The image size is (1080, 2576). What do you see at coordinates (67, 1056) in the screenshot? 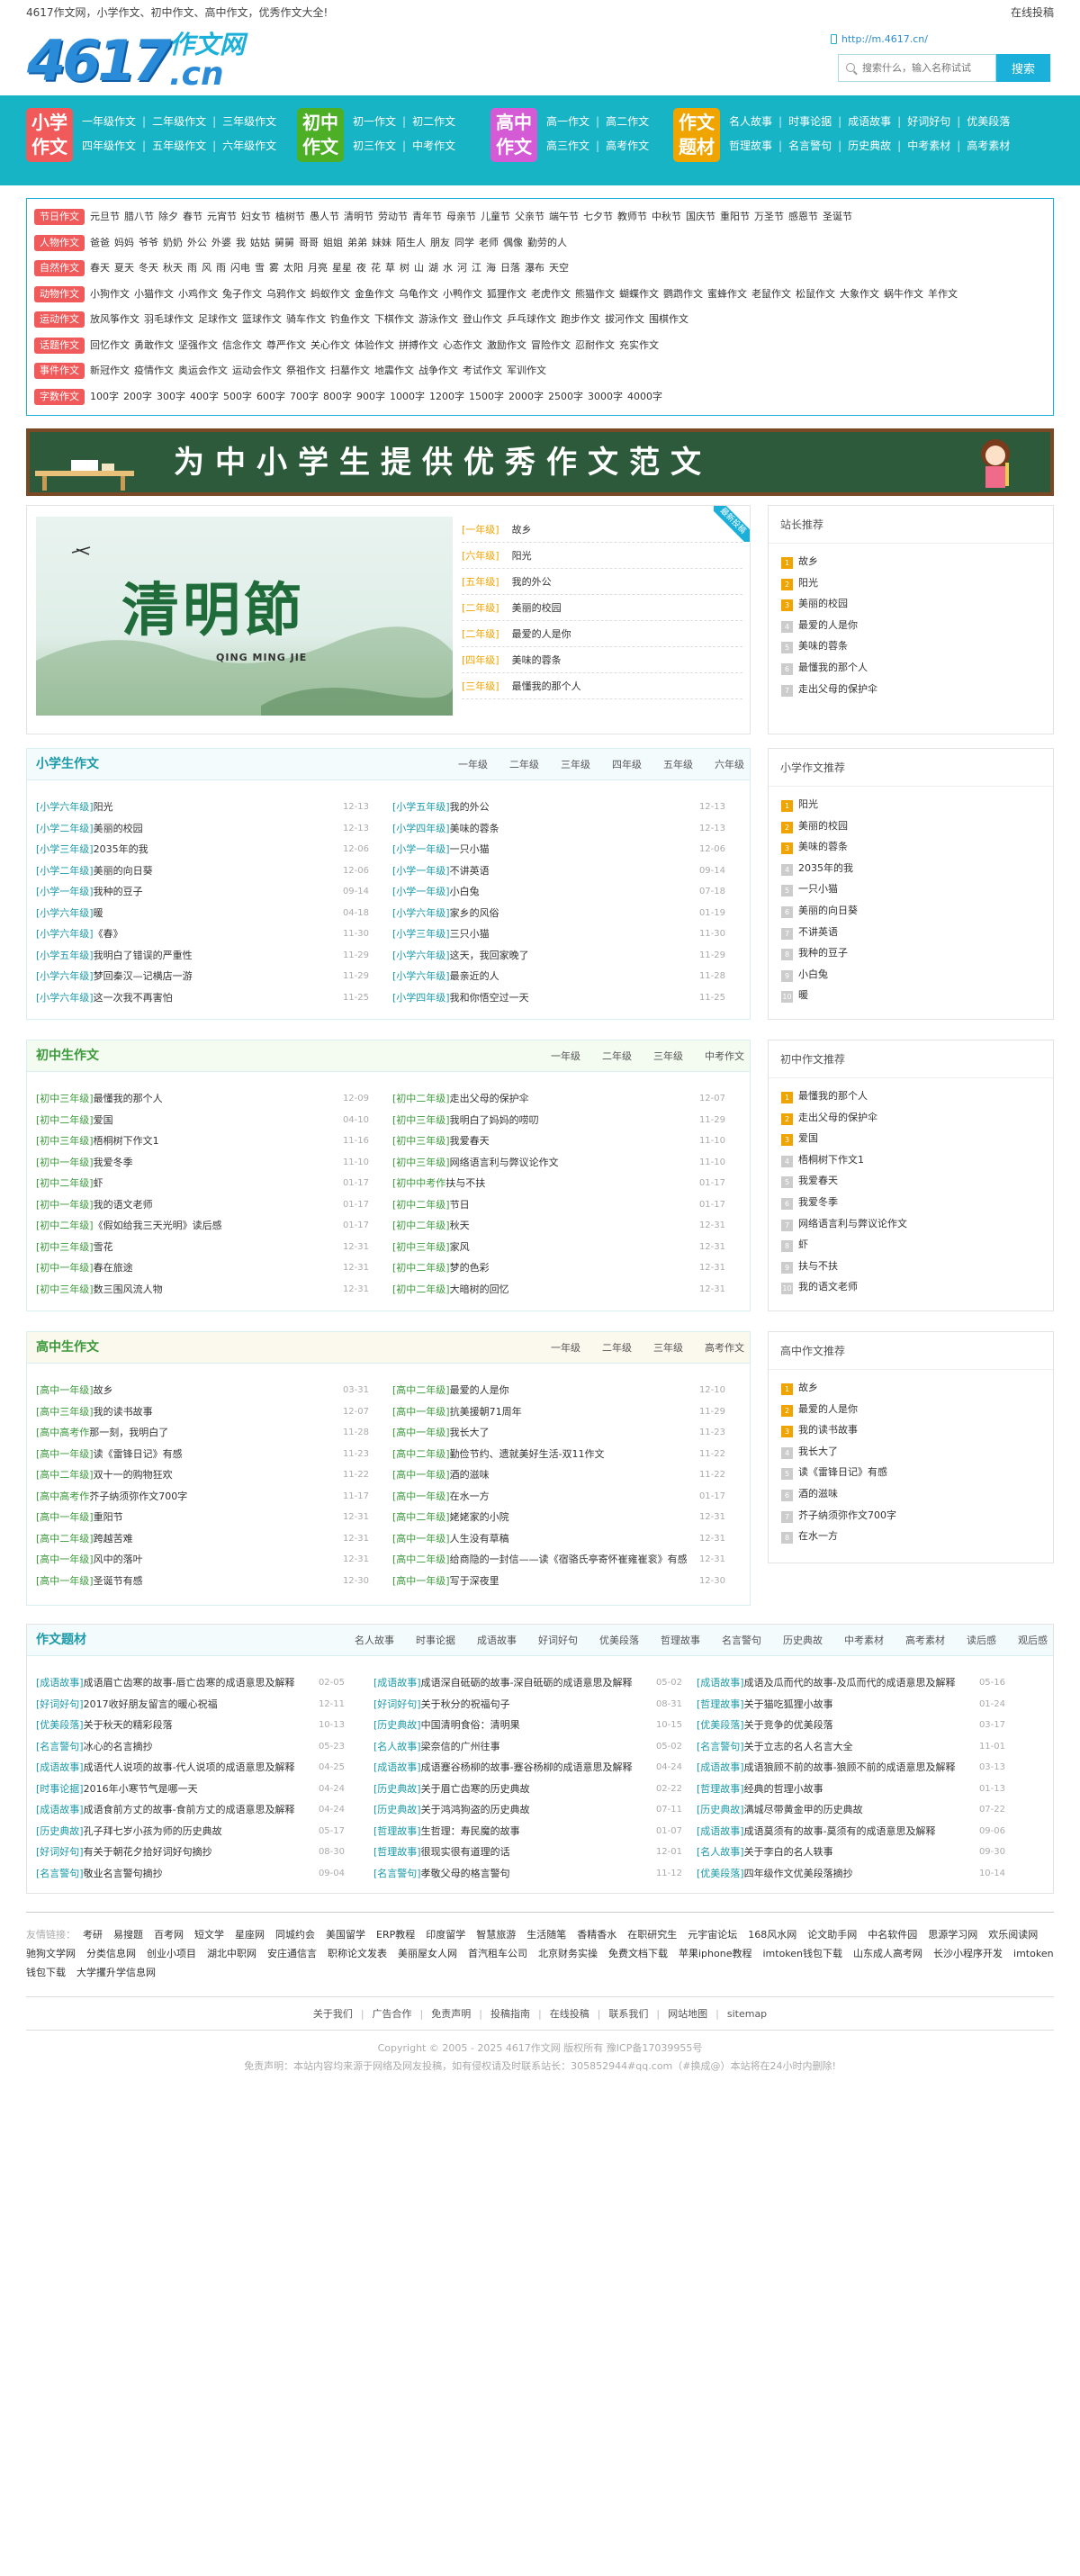
I see `panel-title: 初中生作文` at bounding box center [67, 1056].